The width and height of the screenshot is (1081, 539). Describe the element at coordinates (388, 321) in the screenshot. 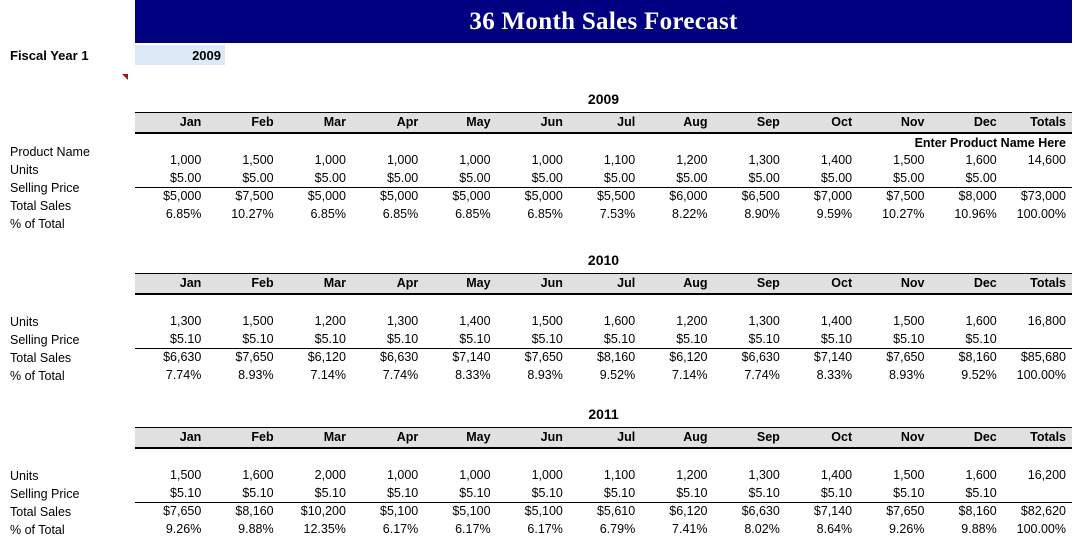

I see `cell-units-apr: 1,300` at that location.